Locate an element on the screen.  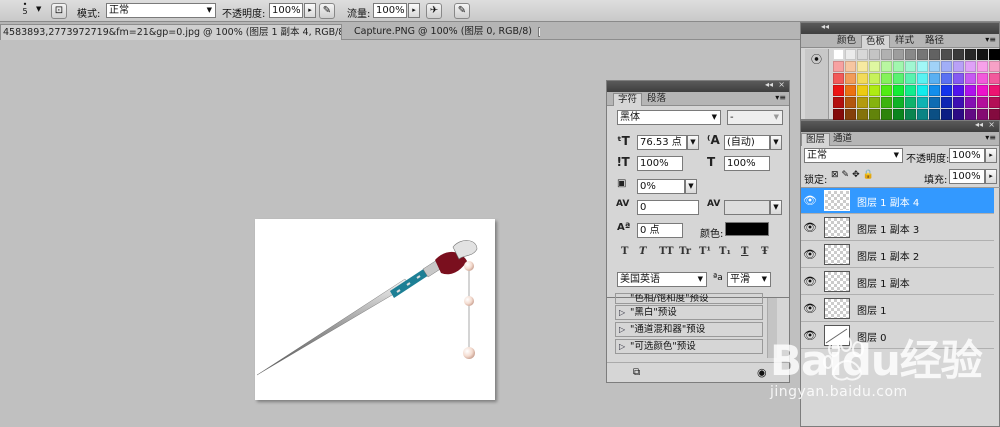
font-size-input: 76.53 点 is located at coordinates (662, 142).